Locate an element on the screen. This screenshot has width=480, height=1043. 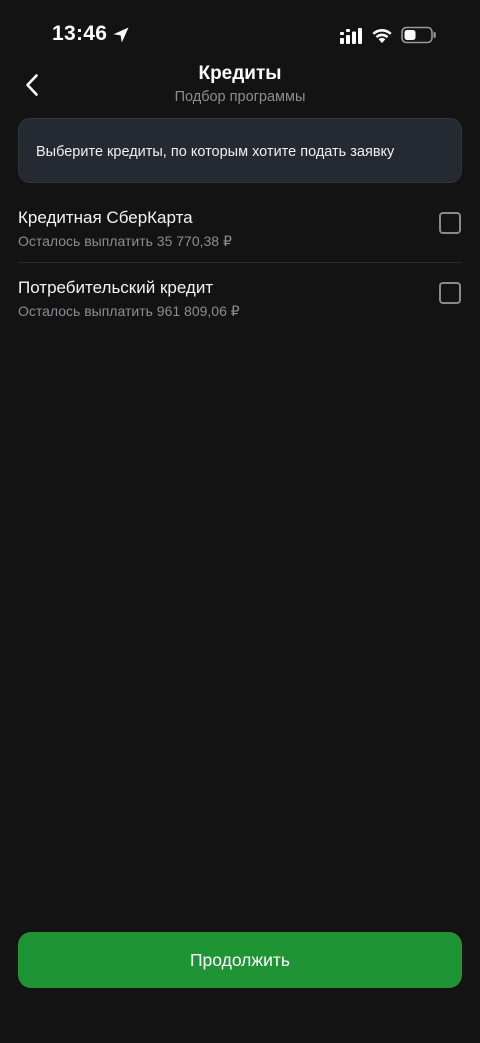
continue-button-label: Продолжить is located at coordinates (240, 959).